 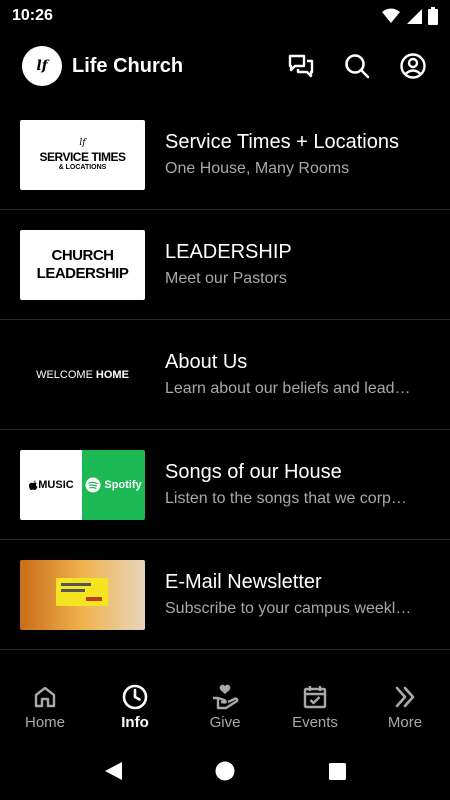 I want to click on nav-info: Info, so click(x=135, y=707).